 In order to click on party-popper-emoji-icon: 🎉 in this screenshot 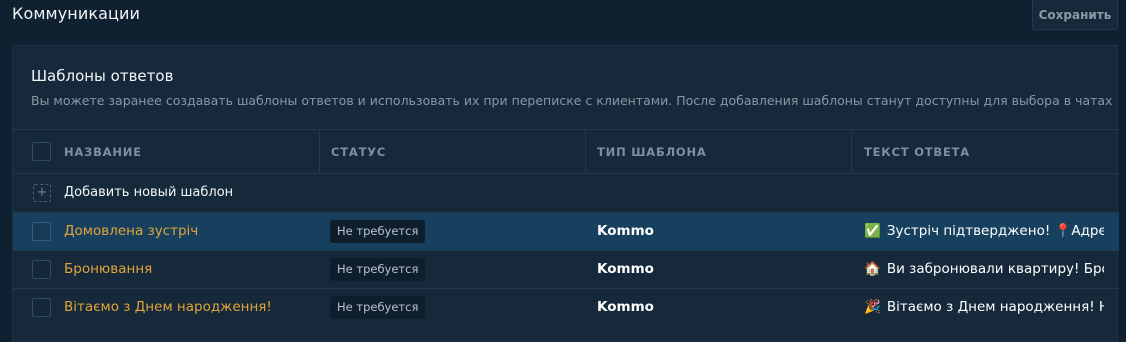, I will do `click(872, 307)`.